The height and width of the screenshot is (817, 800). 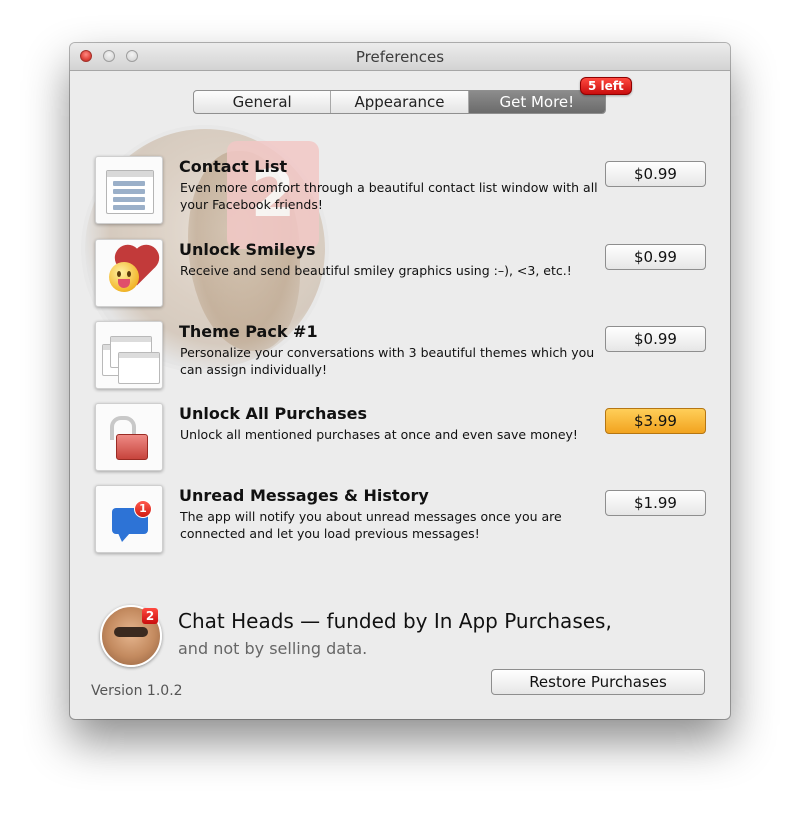 I want to click on tab-bar: General Appearance Get More!, so click(x=399, y=102).